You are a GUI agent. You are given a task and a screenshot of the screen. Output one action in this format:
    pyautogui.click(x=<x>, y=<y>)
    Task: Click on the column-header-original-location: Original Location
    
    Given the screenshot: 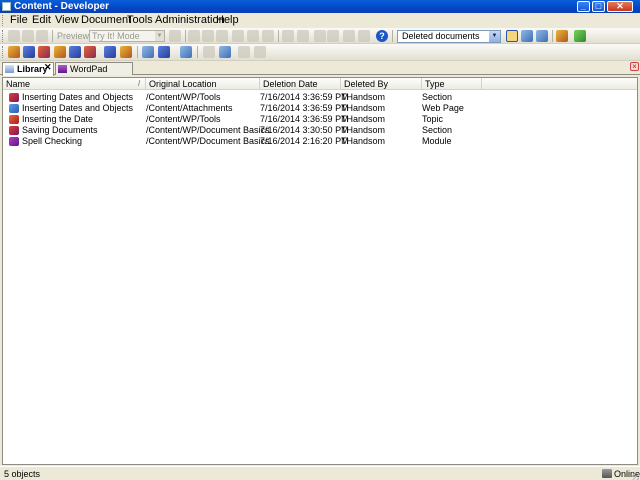 What is the action you would take?
    pyautogui.click(x=203, y=84)
    